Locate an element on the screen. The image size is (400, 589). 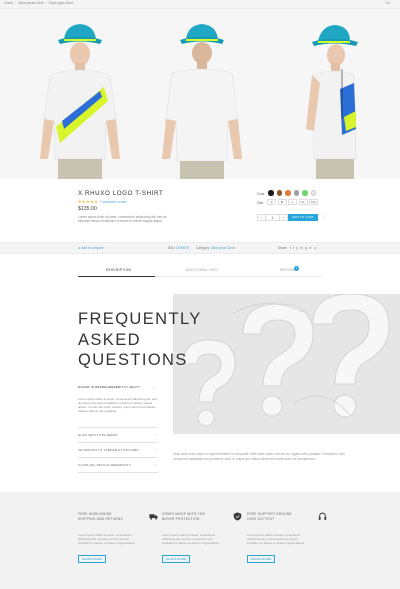
chevron-down-icon: ⌄ is located at coordinates (154, 387).